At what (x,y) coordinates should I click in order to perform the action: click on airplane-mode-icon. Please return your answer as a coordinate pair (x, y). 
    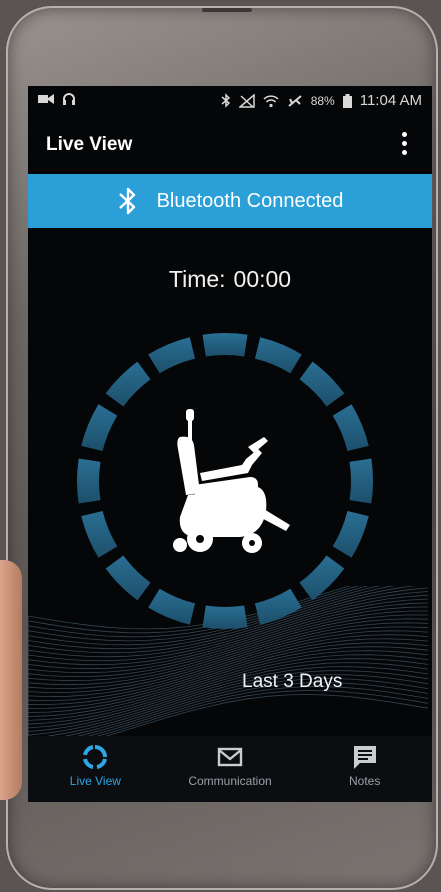
    Looking at the image, I should click on (295, 100).